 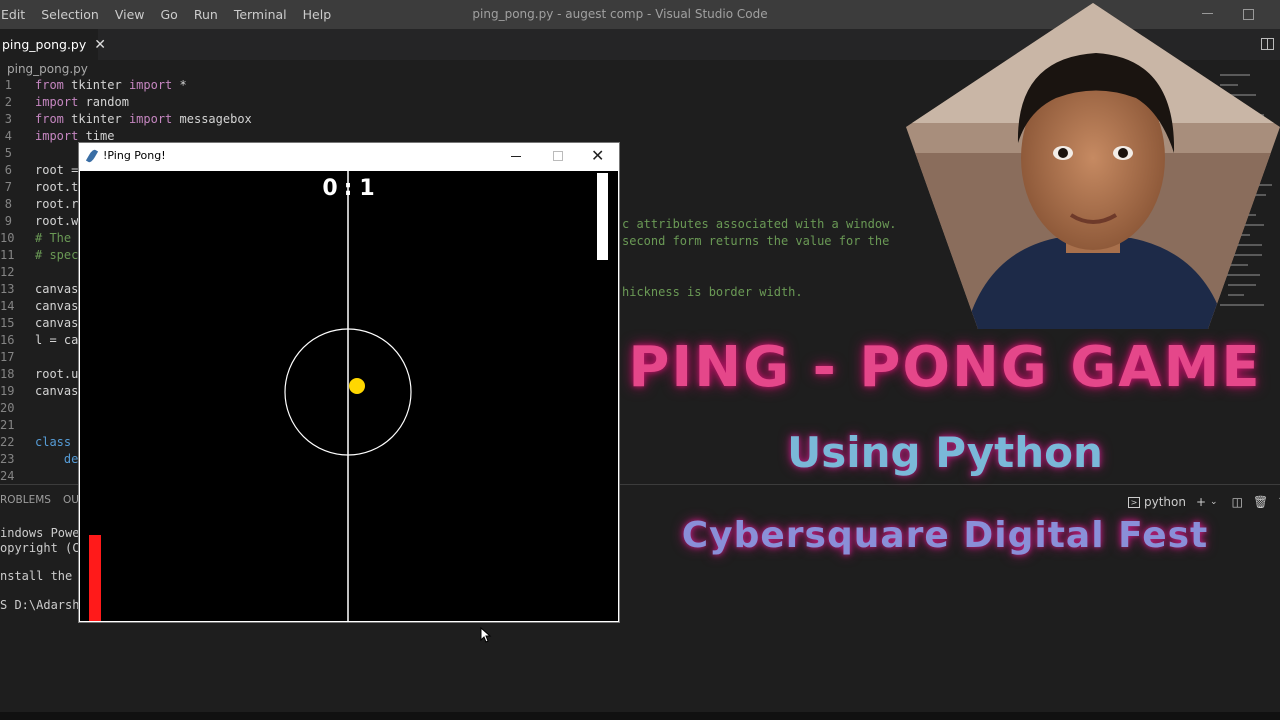 I want to click on line-number: 20, so click(x=7, y=408).